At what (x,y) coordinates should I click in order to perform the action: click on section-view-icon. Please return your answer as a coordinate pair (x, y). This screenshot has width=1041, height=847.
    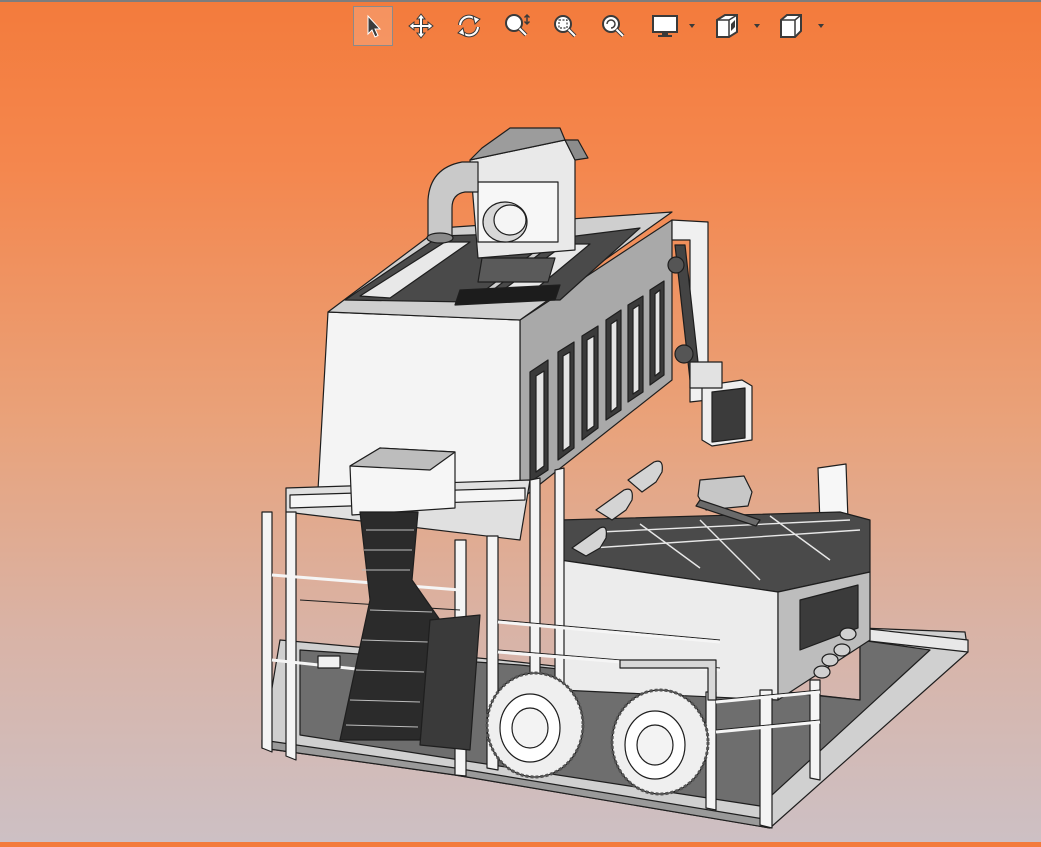
    Looking at the image, I should click on (727, 26).